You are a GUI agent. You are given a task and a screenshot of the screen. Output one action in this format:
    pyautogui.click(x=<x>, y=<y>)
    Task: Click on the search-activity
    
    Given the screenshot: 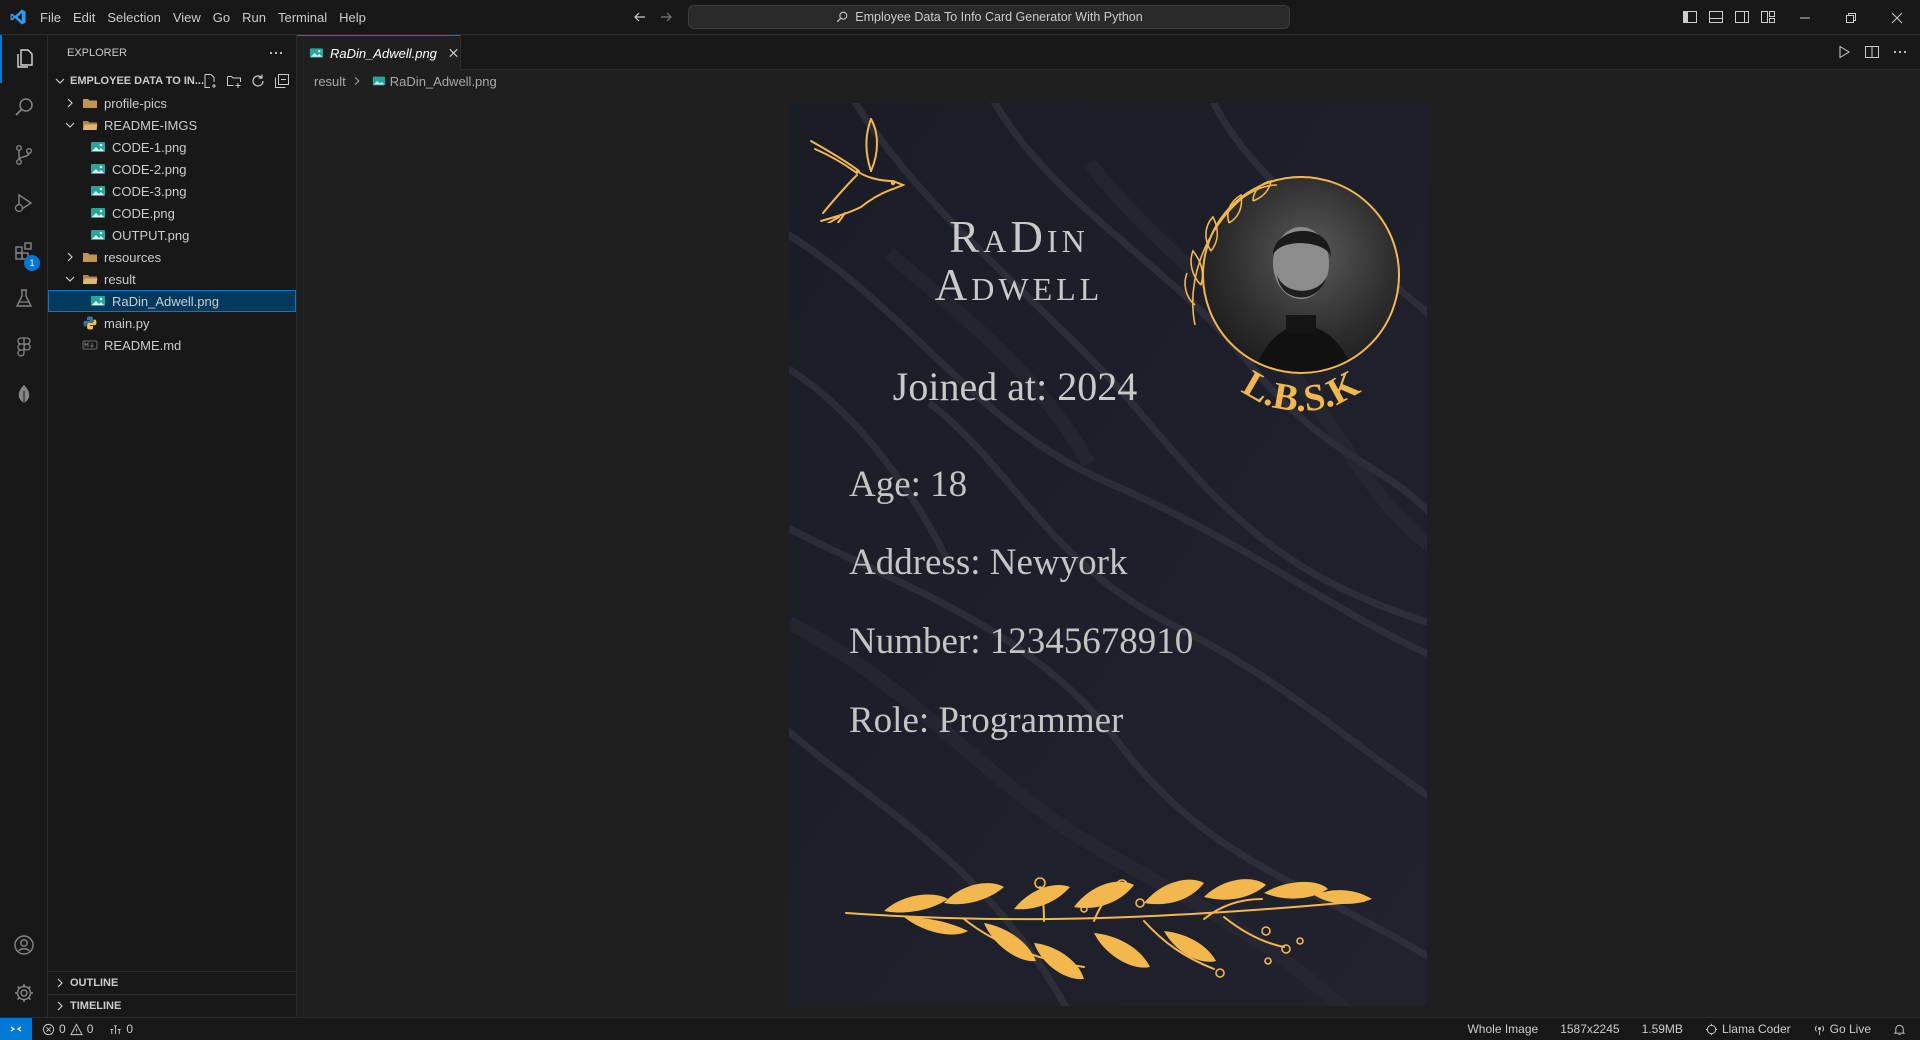 What is the action you would take?
    pyautogui.click(x=24, y=107)
    